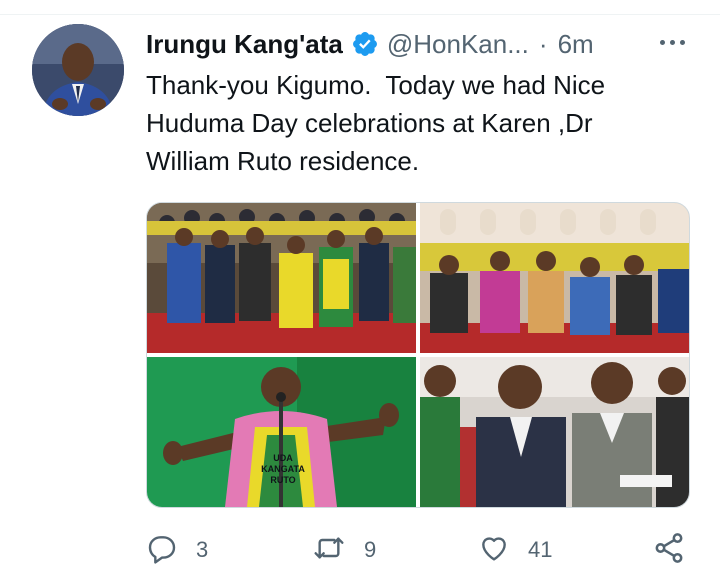  I want to click on apron-text-line: KANGATA, so click(283, 469).